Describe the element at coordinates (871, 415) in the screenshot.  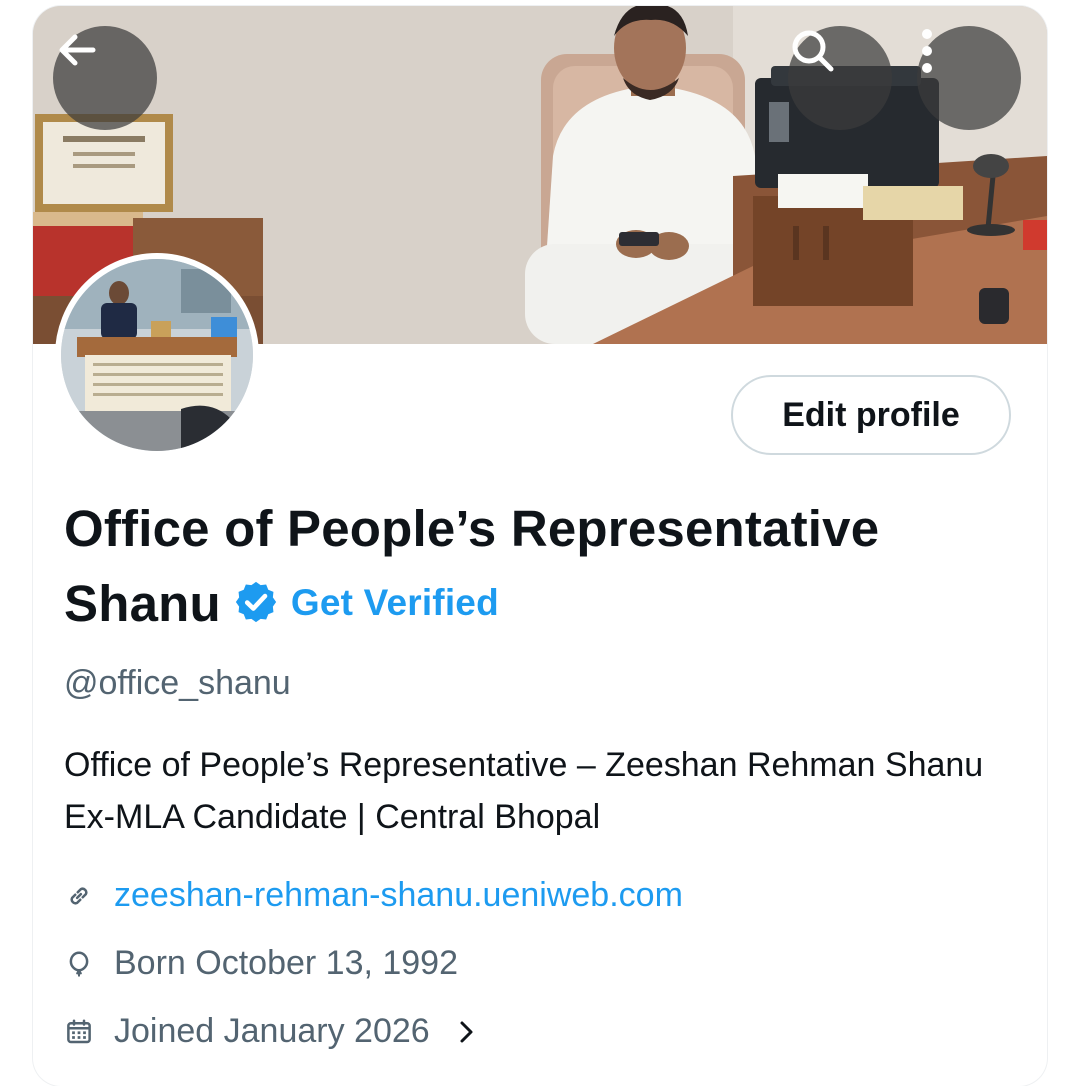
I see `edit-profile-button: Edit profile` at that location.